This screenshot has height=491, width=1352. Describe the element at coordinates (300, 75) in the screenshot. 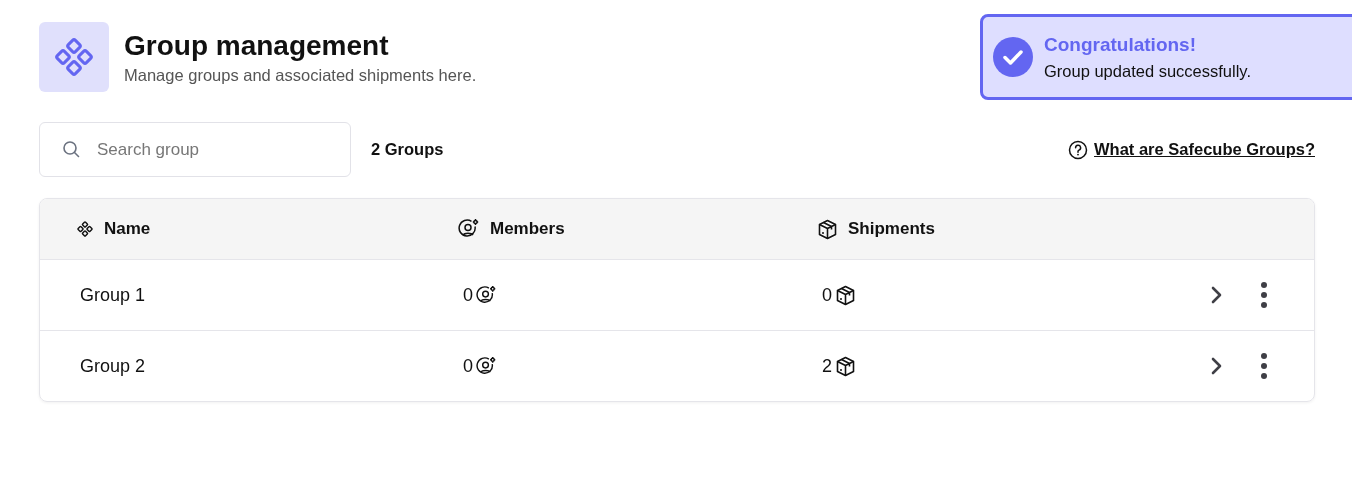

I see `page-subtitle: Manage groups and associated shipments here.` at that location.